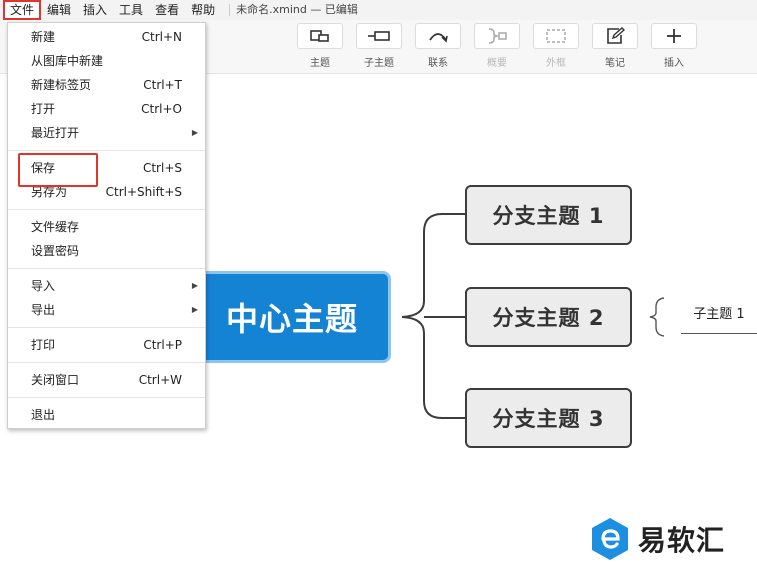 This screenshot has width=757, height=565. What do you see at coordinates (438, 38) in the screenshot?
I see `relationship-icon` at bounding box center [438, 38].